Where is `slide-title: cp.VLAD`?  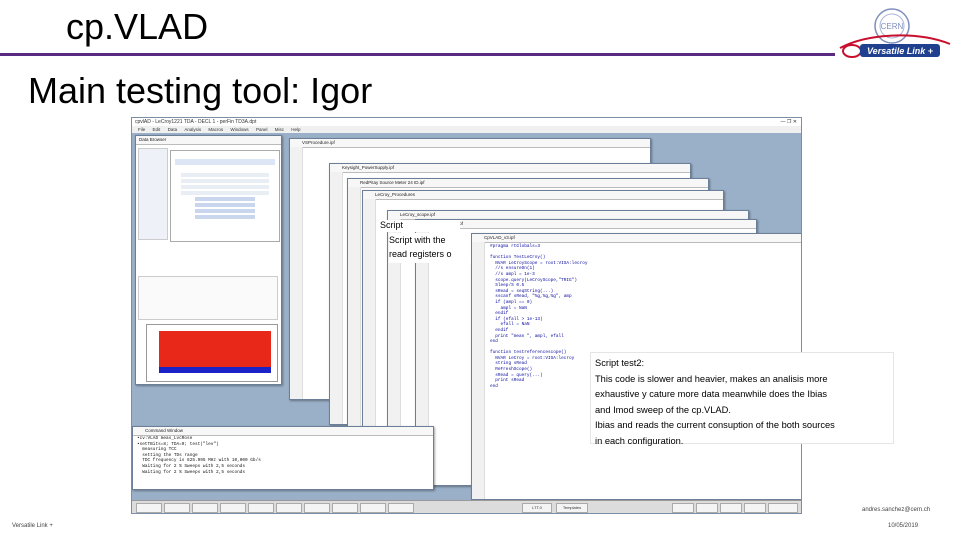
slide-title: cp.VLAD is located at coordinates (137, 26).